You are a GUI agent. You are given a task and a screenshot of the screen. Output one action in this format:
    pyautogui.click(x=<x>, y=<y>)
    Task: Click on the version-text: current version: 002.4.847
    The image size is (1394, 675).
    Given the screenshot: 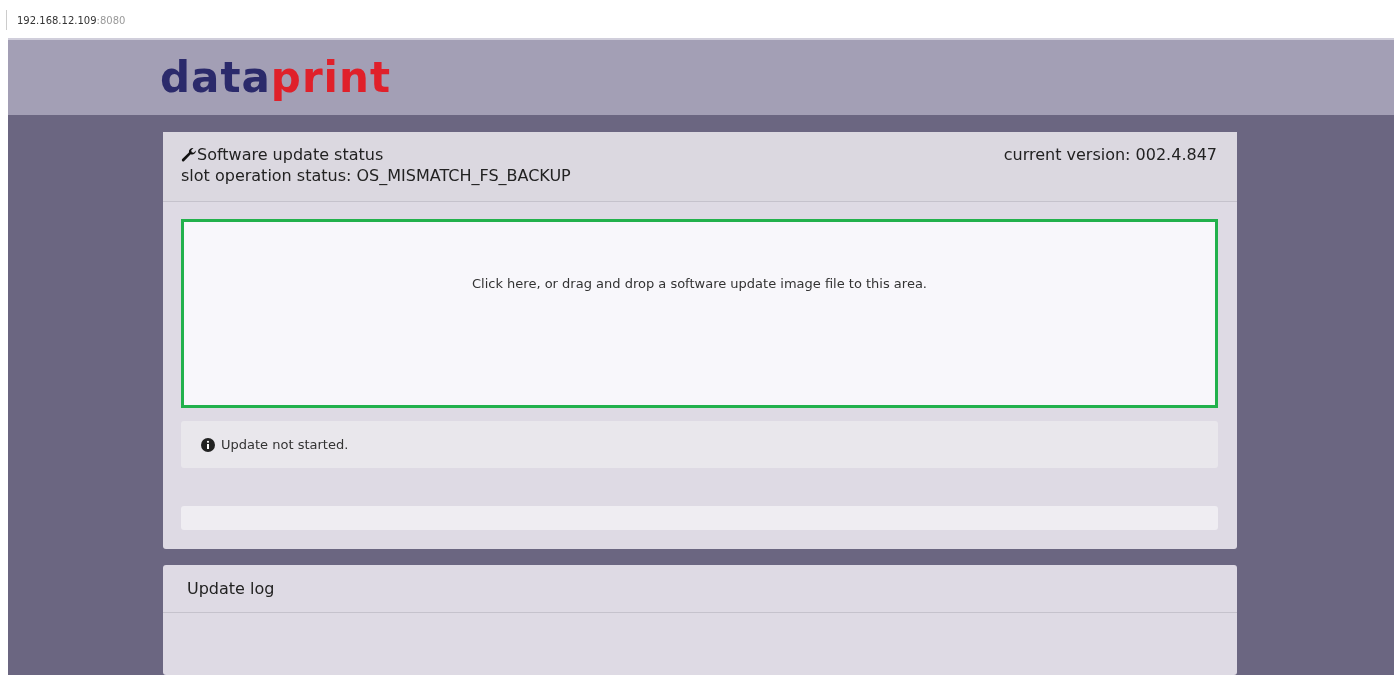 What is the action you would take?
    pyautogui.click(x=1110, y=155)
    